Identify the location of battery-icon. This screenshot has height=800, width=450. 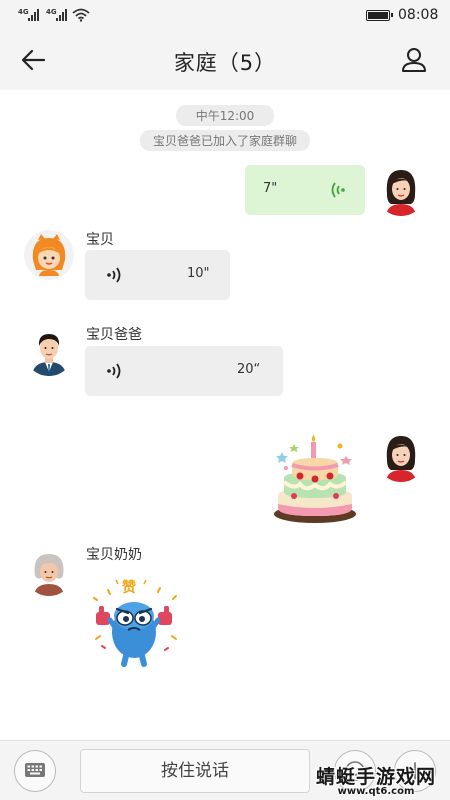
(379, 15).